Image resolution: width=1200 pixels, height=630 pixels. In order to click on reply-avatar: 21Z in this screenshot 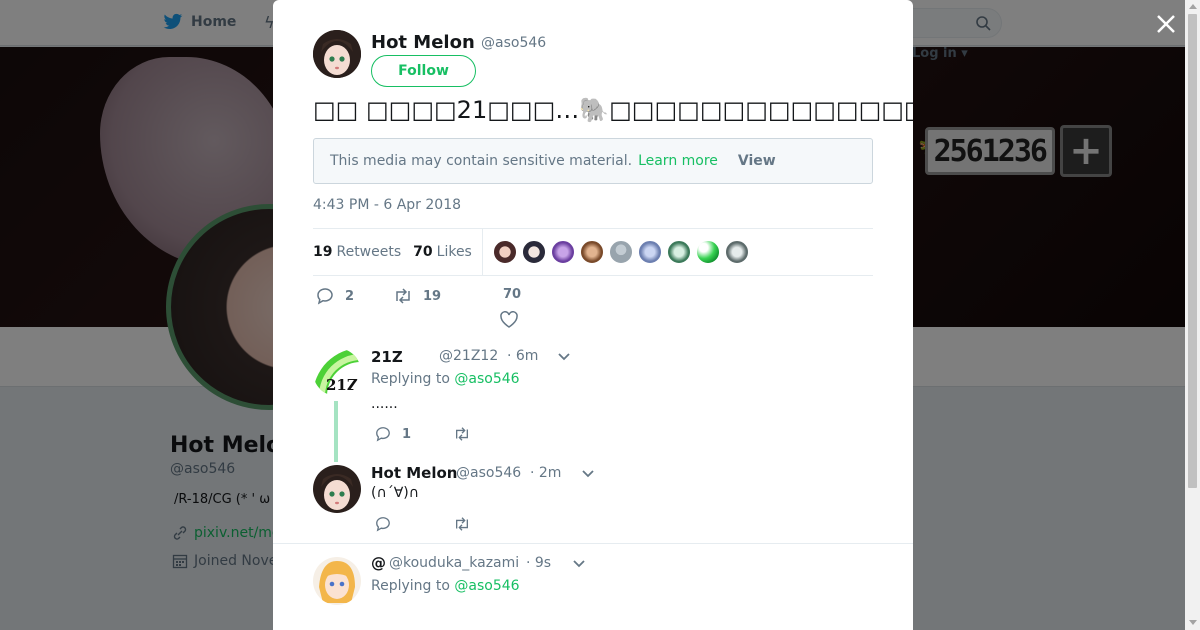, I will do `click(337, 372)`.